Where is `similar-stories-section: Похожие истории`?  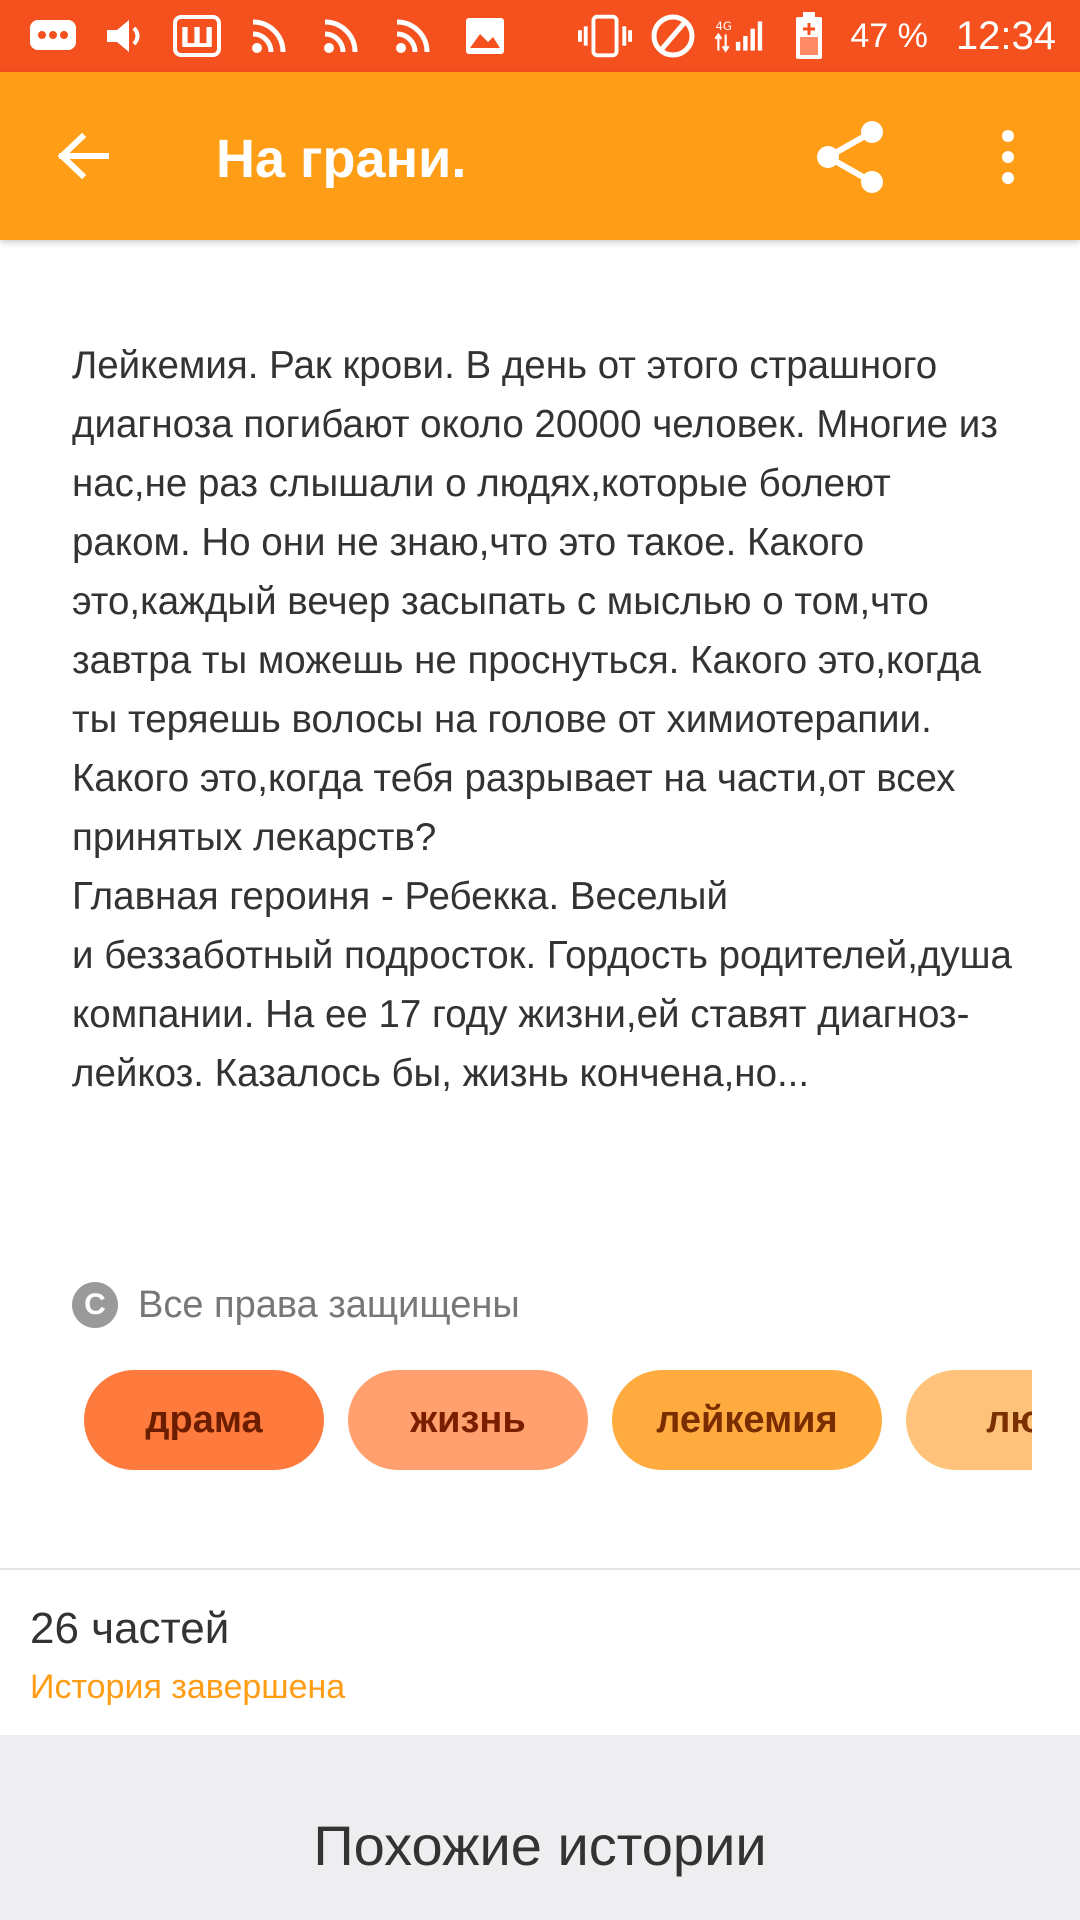 similar-stories-section: Похожие истории is located at coordinates (540, 1827).